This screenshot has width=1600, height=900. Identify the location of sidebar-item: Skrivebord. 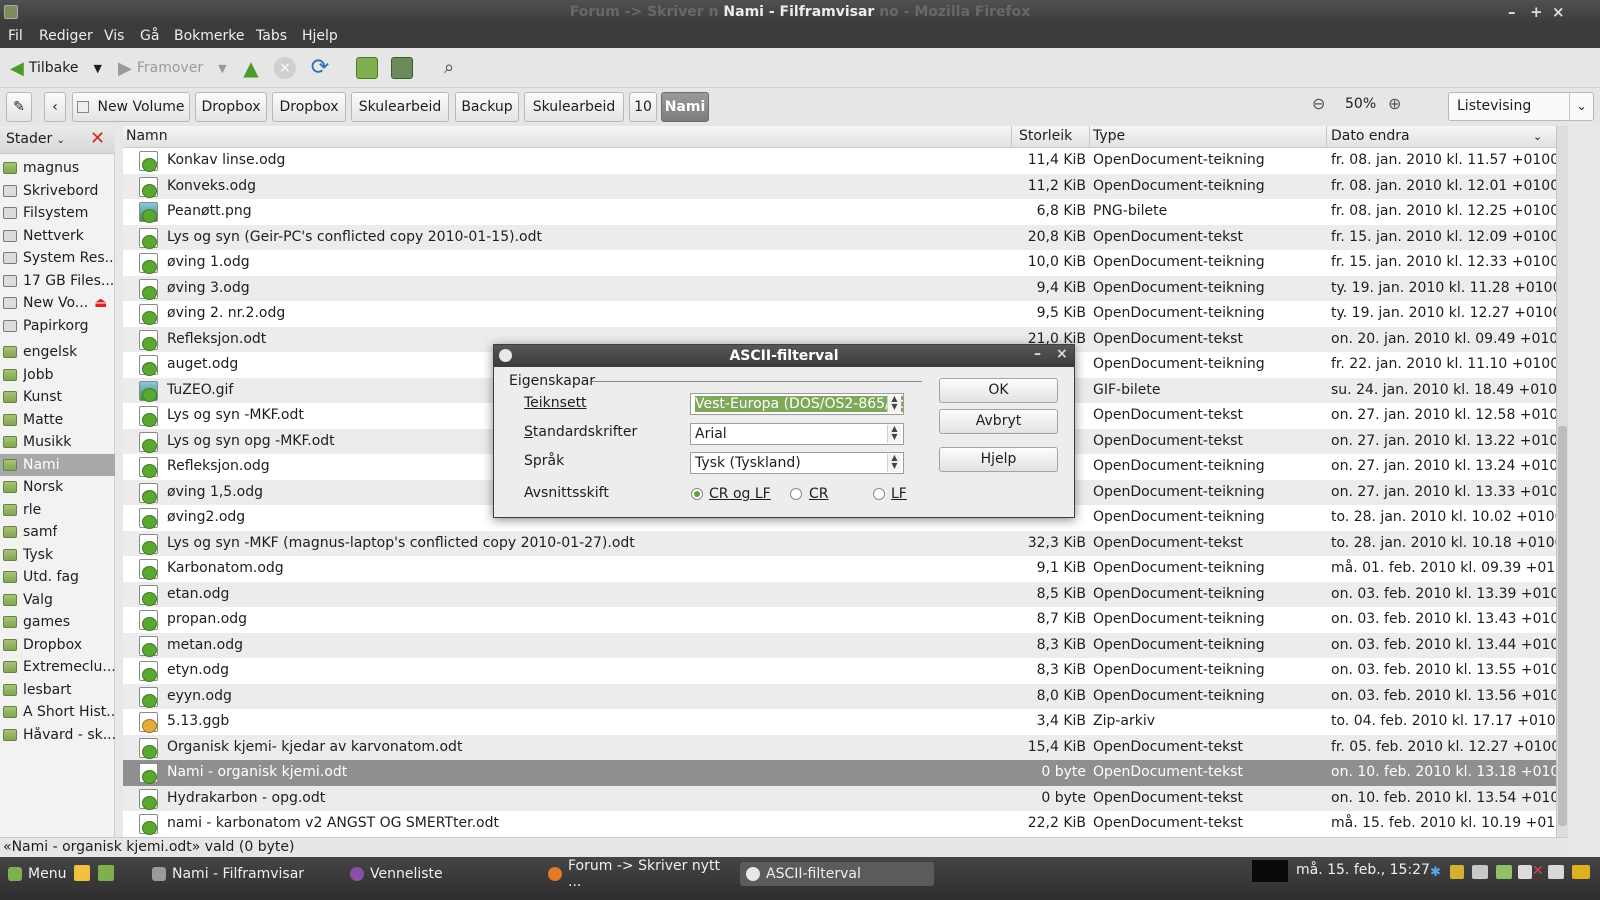
(57, 191).